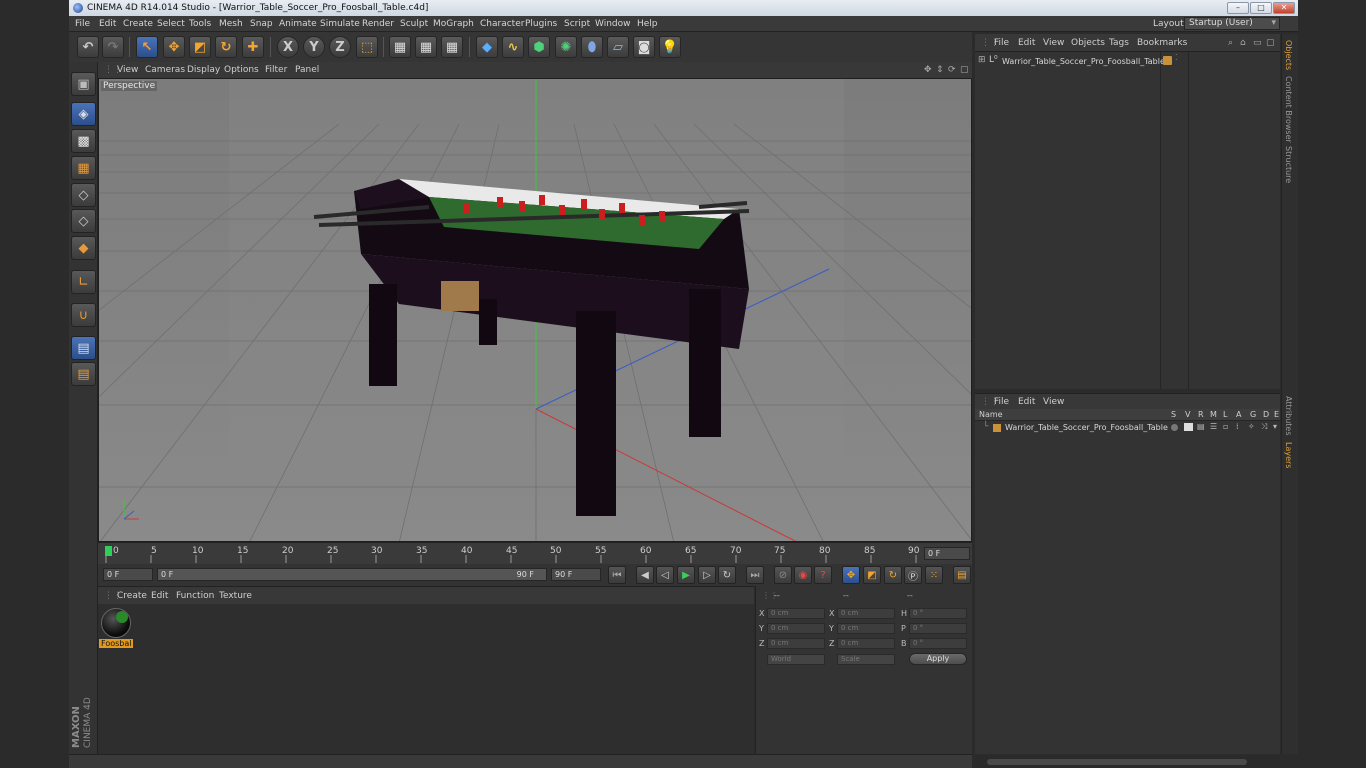  Describe the element at coordinates (783, 575) in the screenshot. I see `record-position-button: ⊘` at that location.